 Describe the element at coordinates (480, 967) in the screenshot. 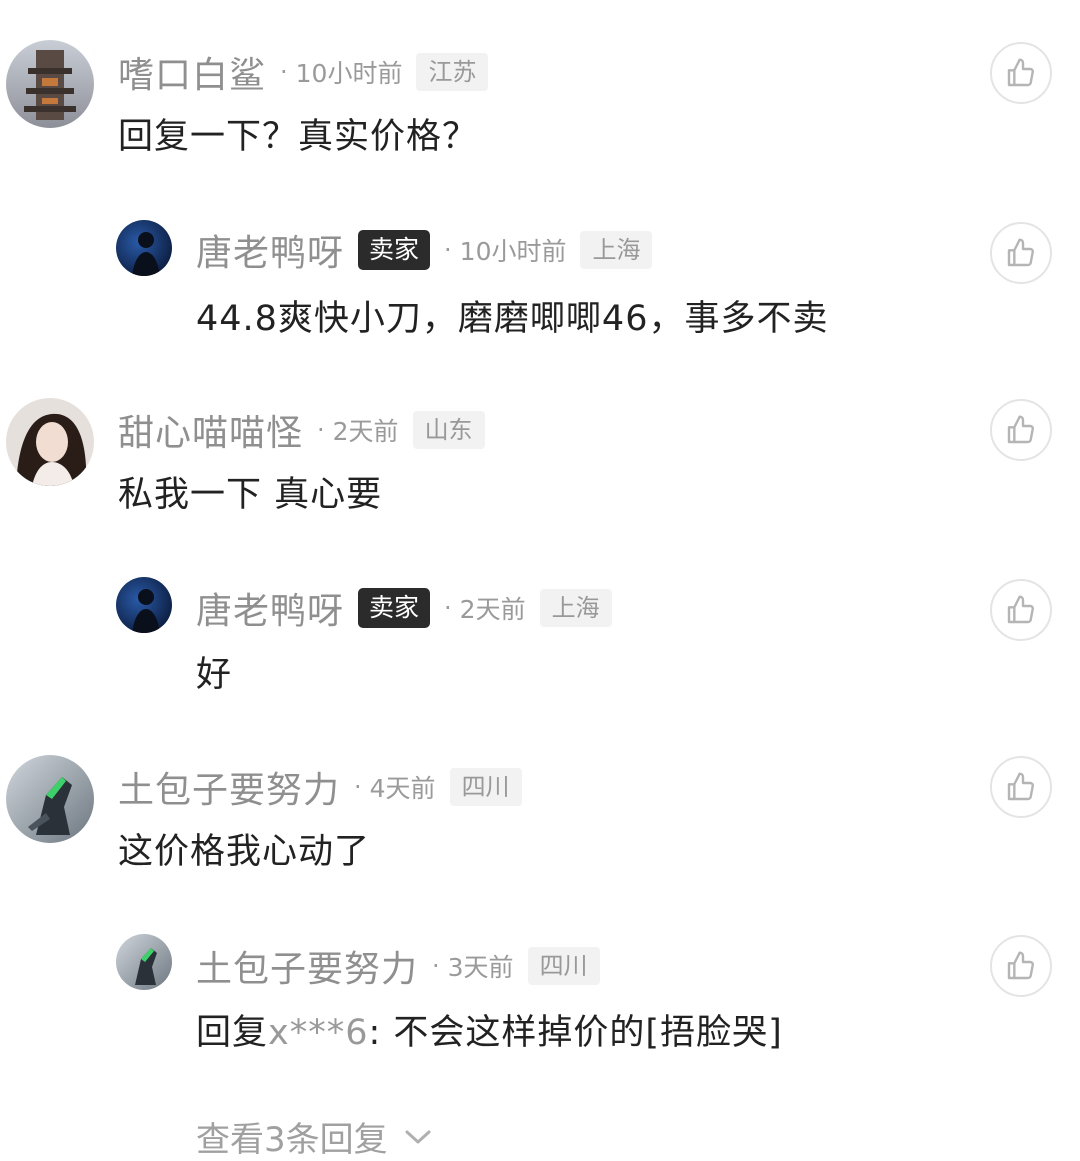

I see `timestamp: 3天前` at that location.